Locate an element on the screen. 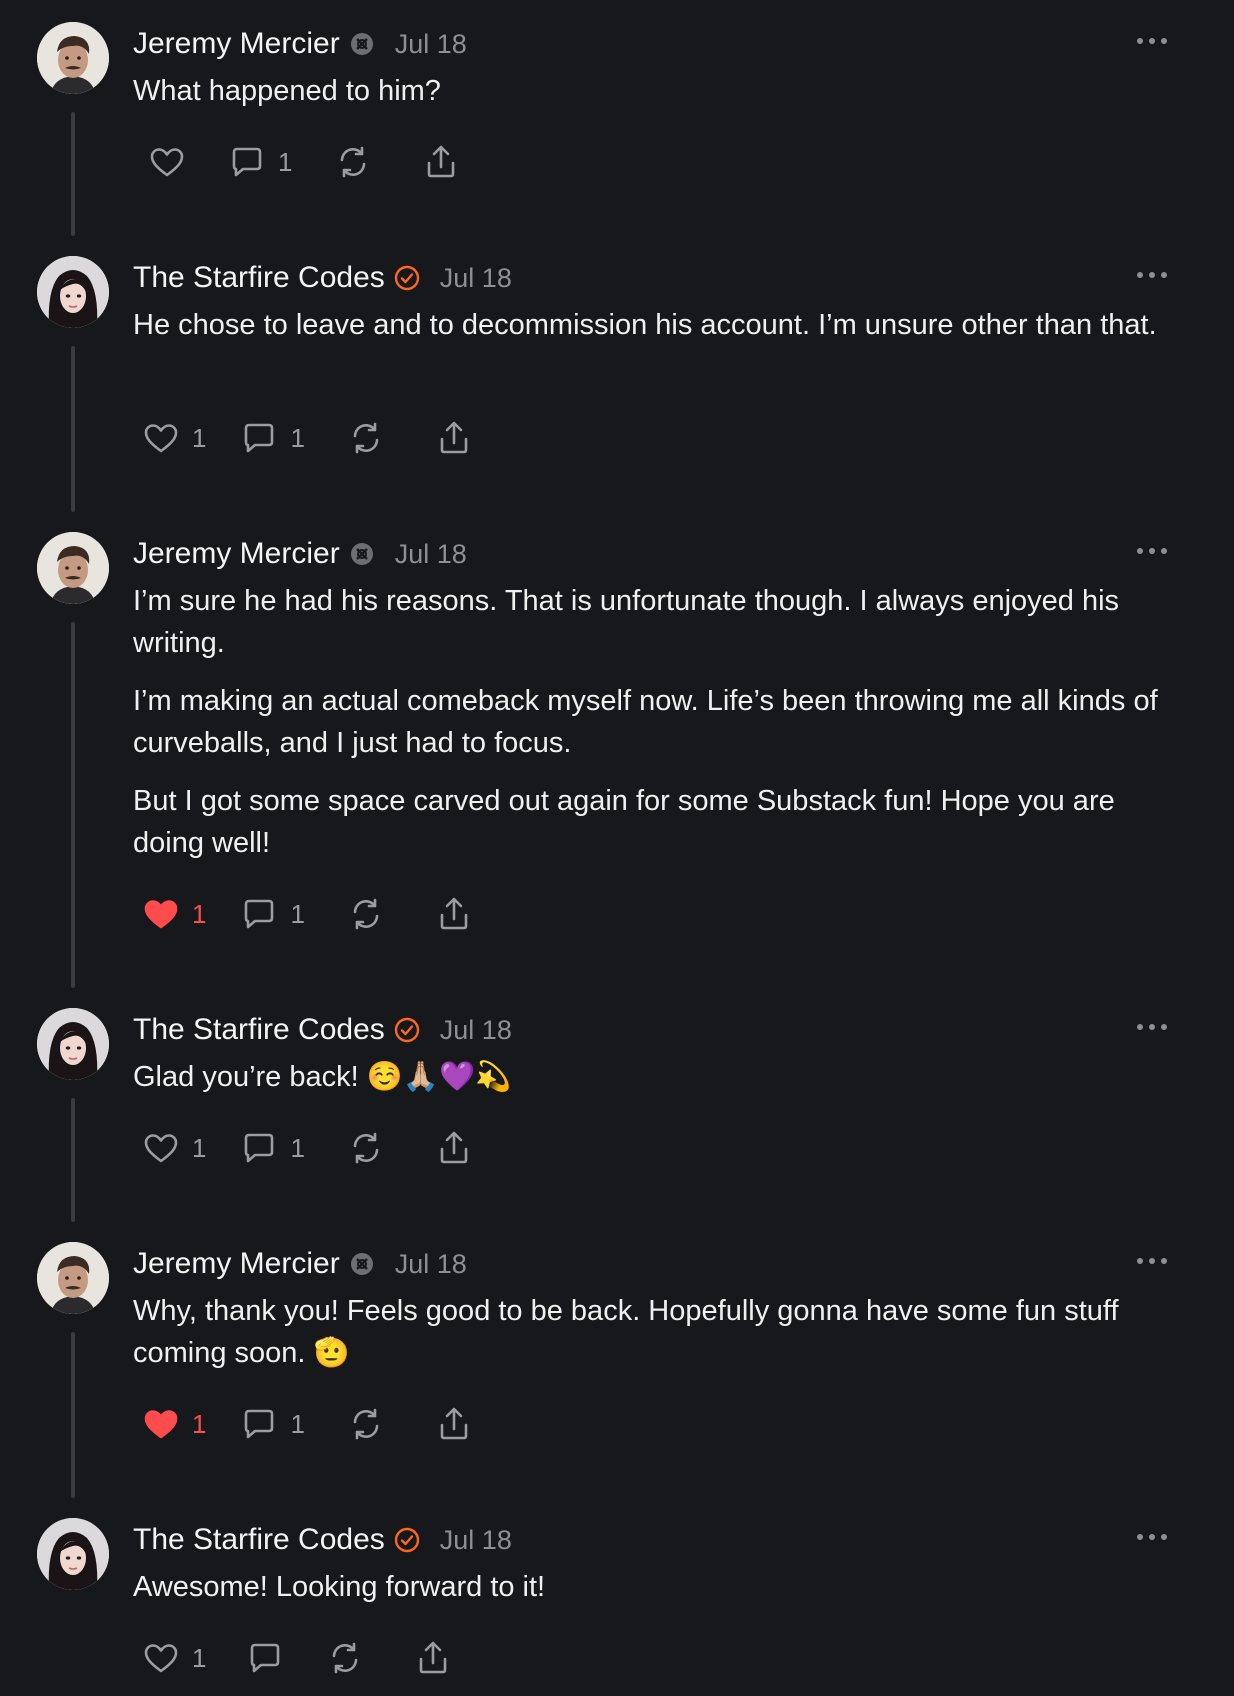 The height and width of the screenshot is (1696, 1234). heart-filled-icon is located at coordinates (161, 914).